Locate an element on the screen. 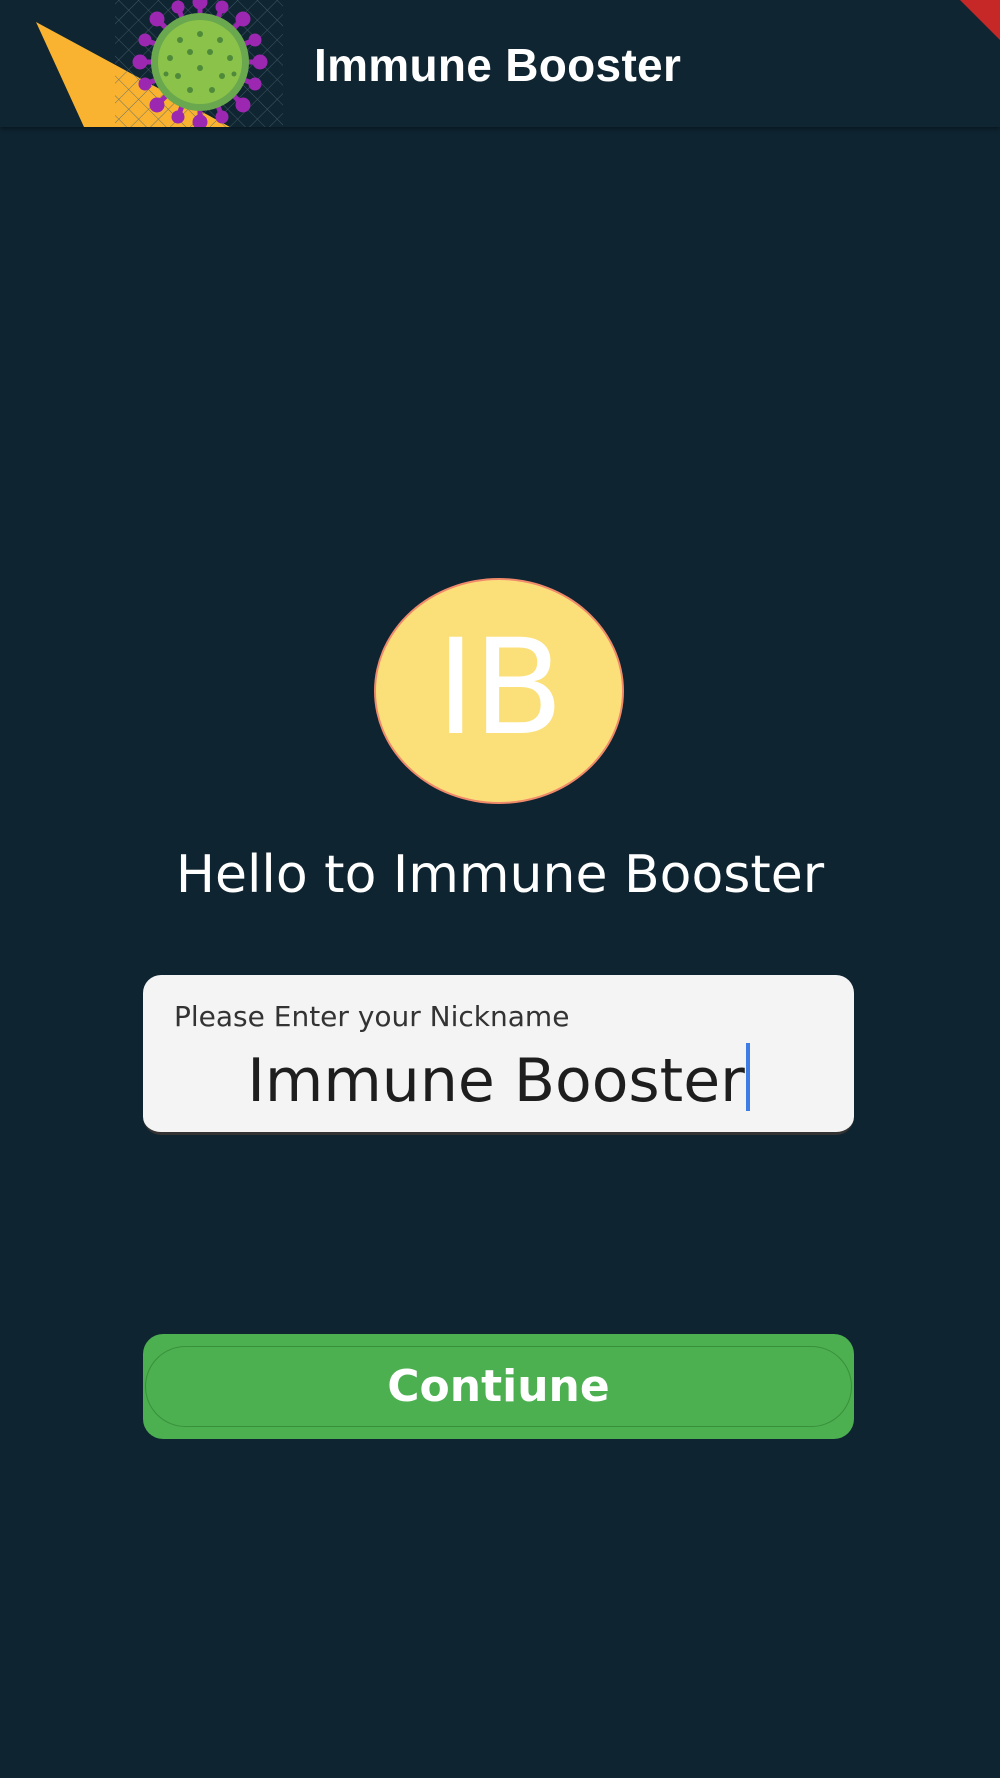 Image resolution: width=1000 pixels, height=1778 pixels. nickname-input-text: Immune Booster is located at coordinates (496, 1081).